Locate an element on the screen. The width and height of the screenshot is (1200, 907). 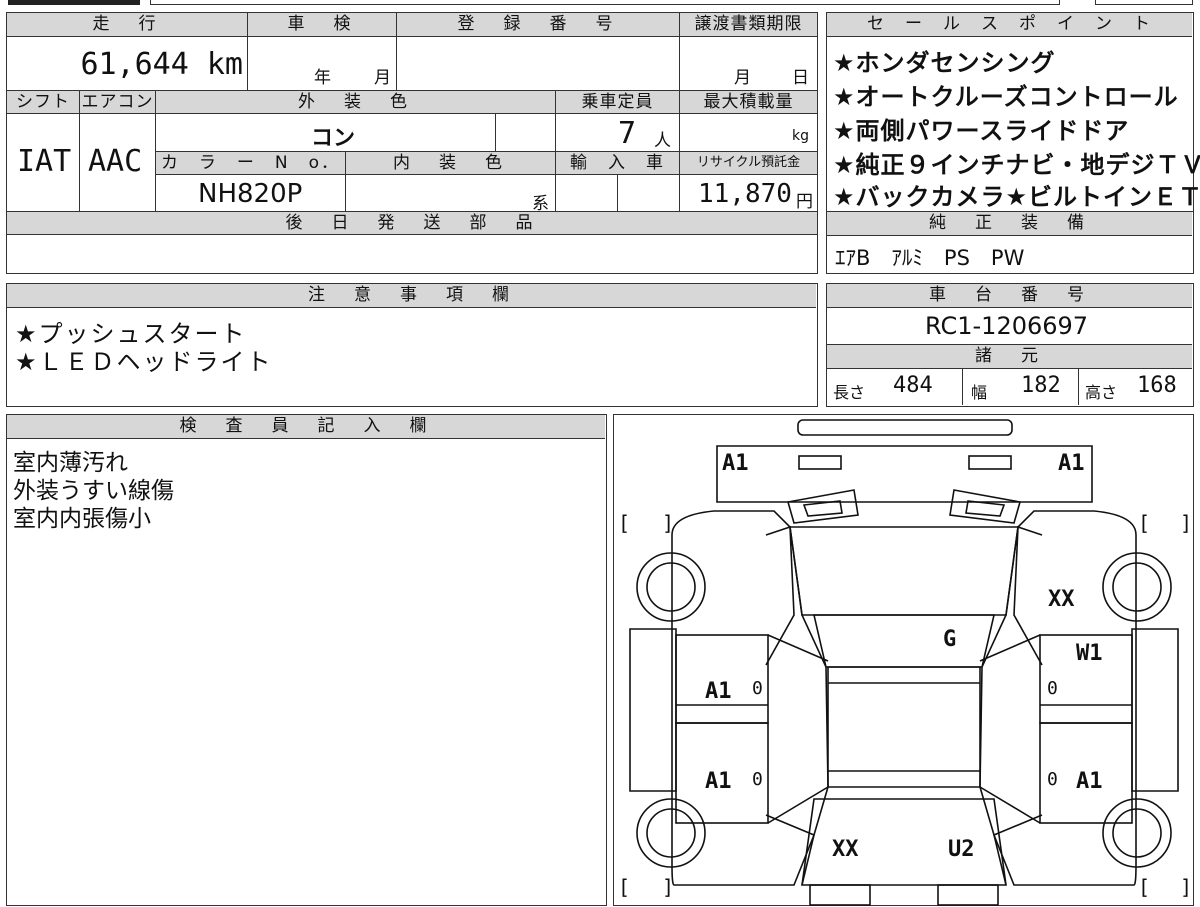
mark-zero-left-front: 0 is located at coordinates (757, 688).